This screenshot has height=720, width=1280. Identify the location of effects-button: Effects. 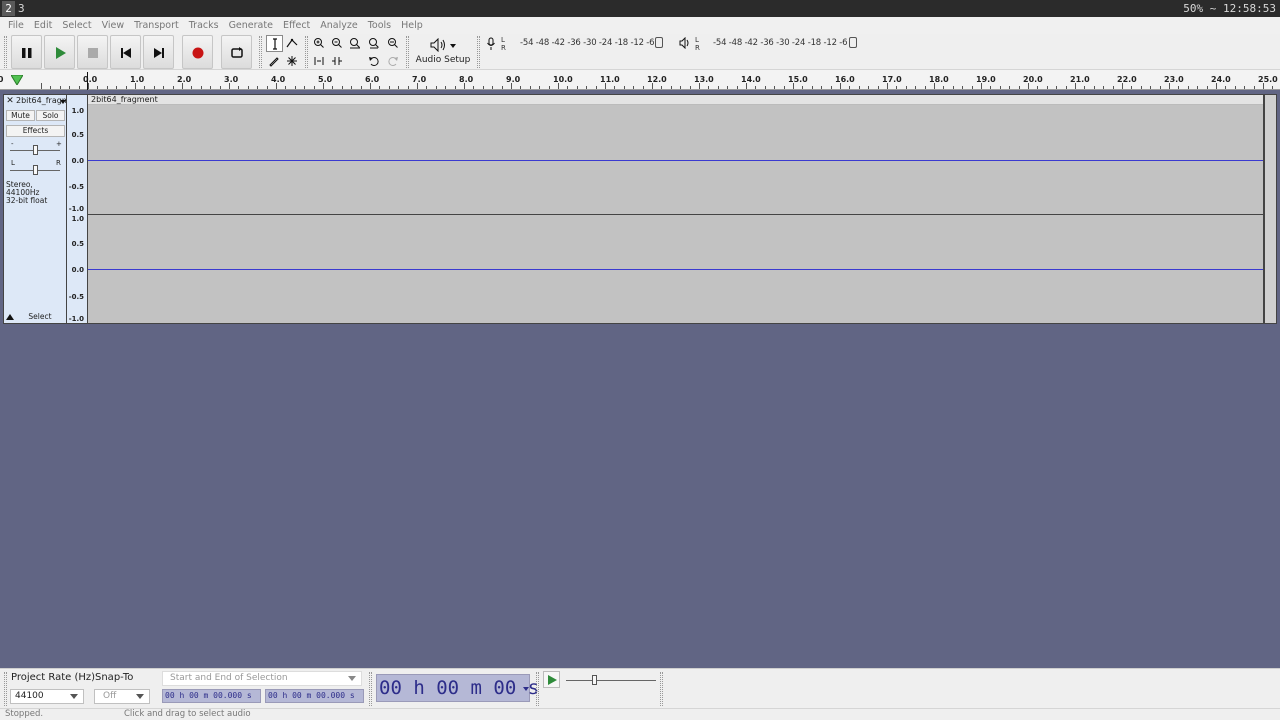
(35, 131).